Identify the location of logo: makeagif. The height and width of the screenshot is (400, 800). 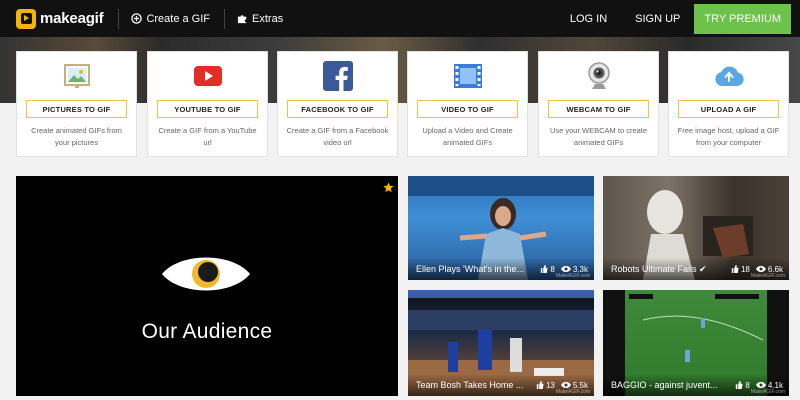
(60, 18).